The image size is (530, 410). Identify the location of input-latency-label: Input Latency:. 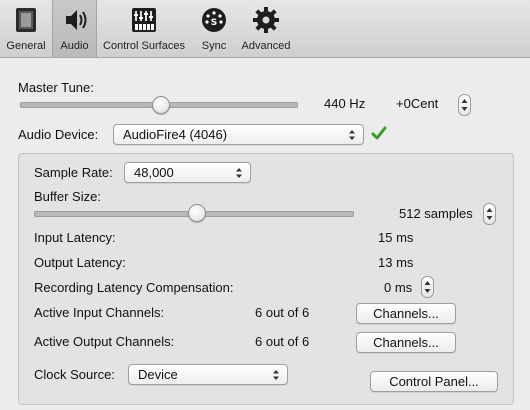
(75, 237).